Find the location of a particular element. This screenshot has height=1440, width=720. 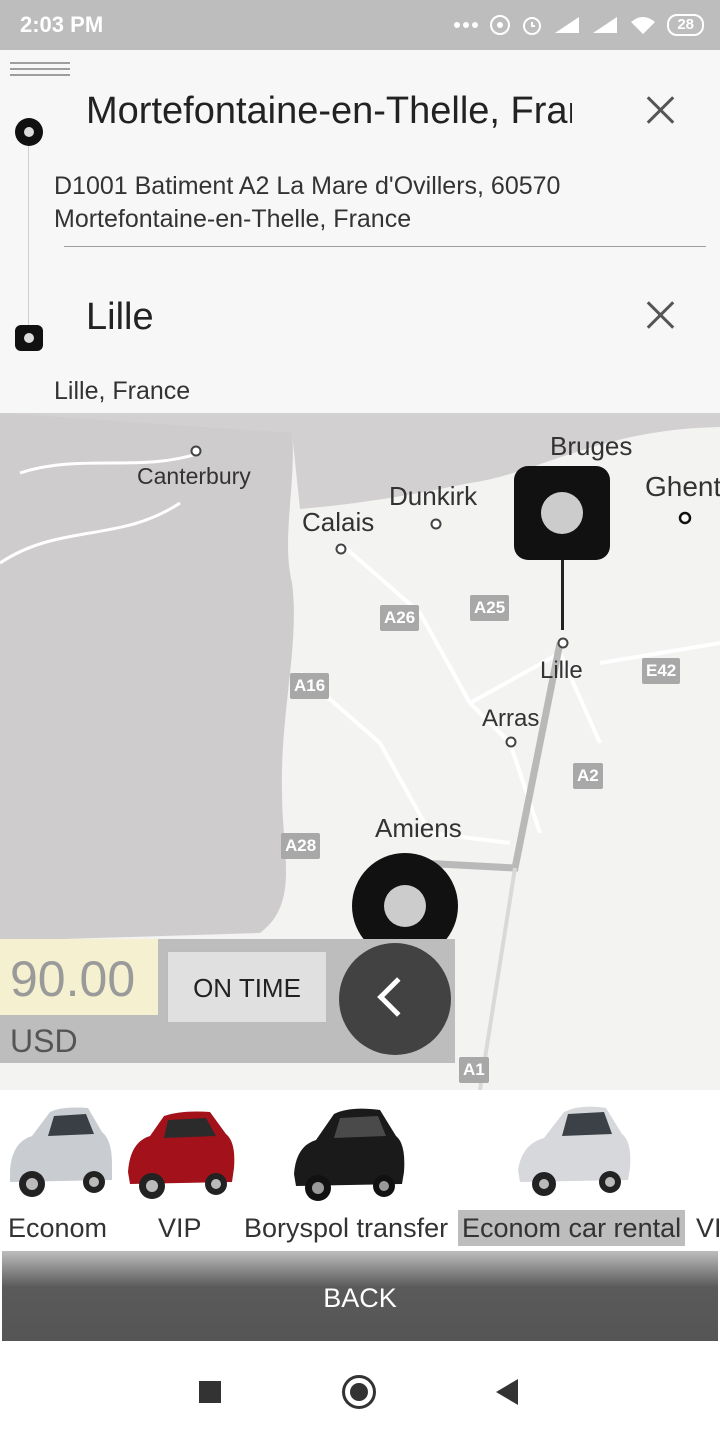

origin-input: Mortefontaine-en-Thelle, France is located at coordinates (329, 111).